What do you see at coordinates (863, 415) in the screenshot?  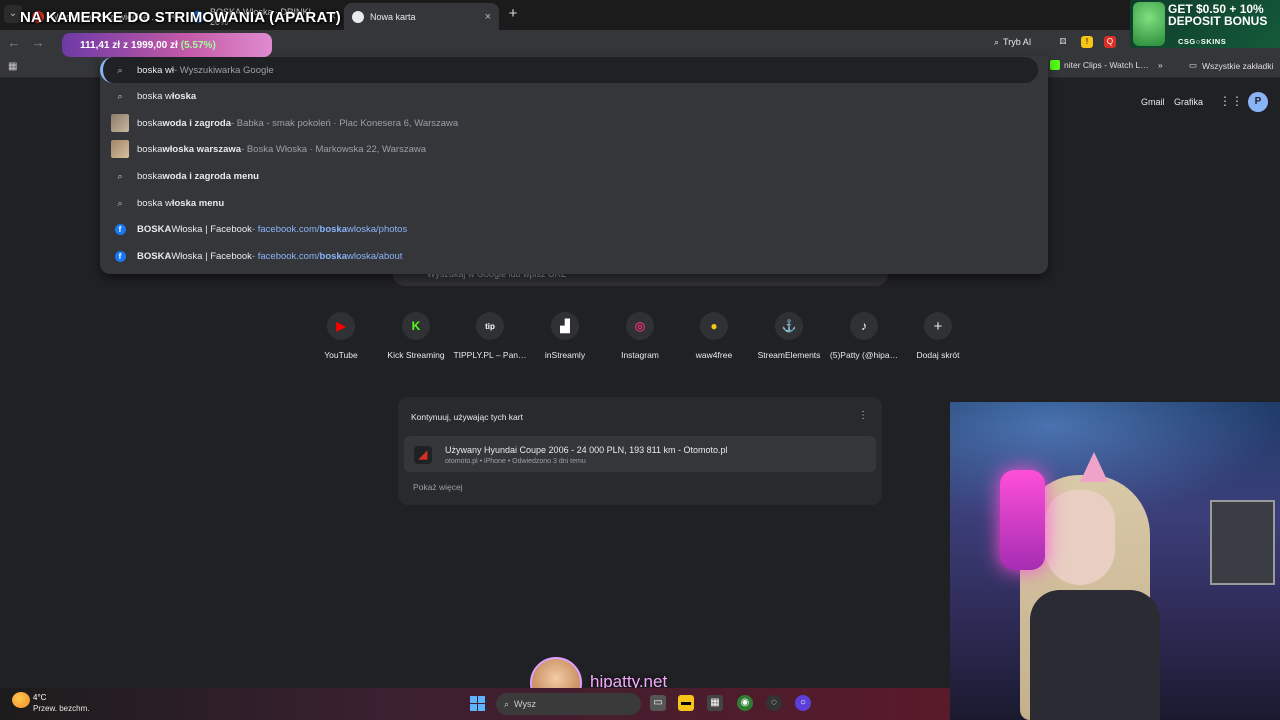 I see `more-options-icon: ⋮` at bounding box center [863, 415].